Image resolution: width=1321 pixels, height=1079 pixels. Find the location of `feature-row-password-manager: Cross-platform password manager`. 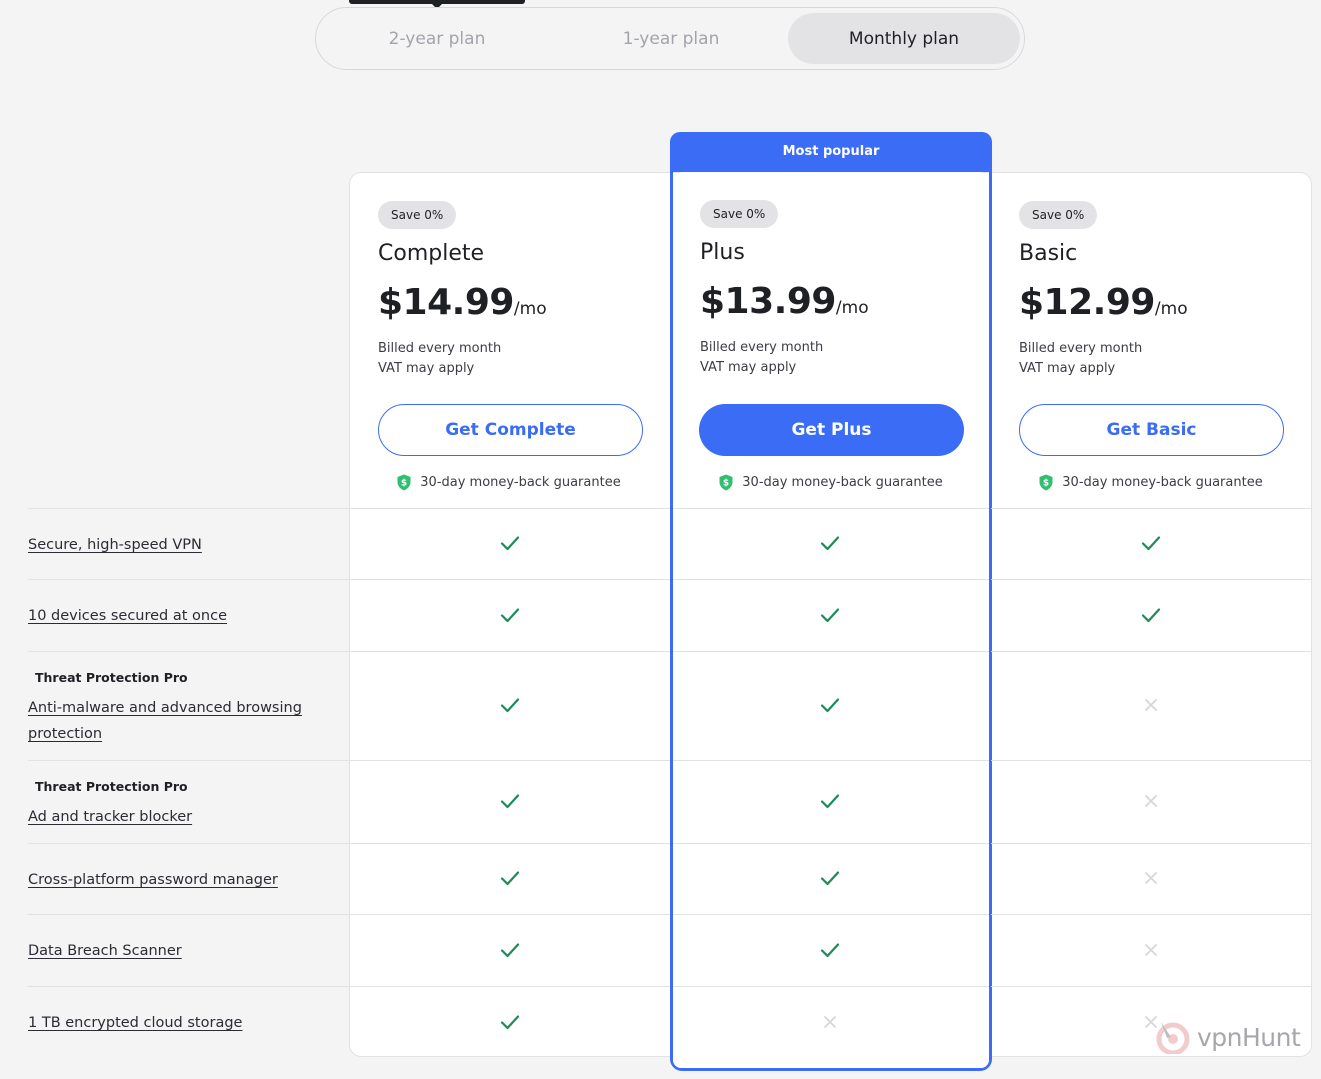

feature-row-password-manager: Cross-platform password manager is located at coordinates (153, 880).